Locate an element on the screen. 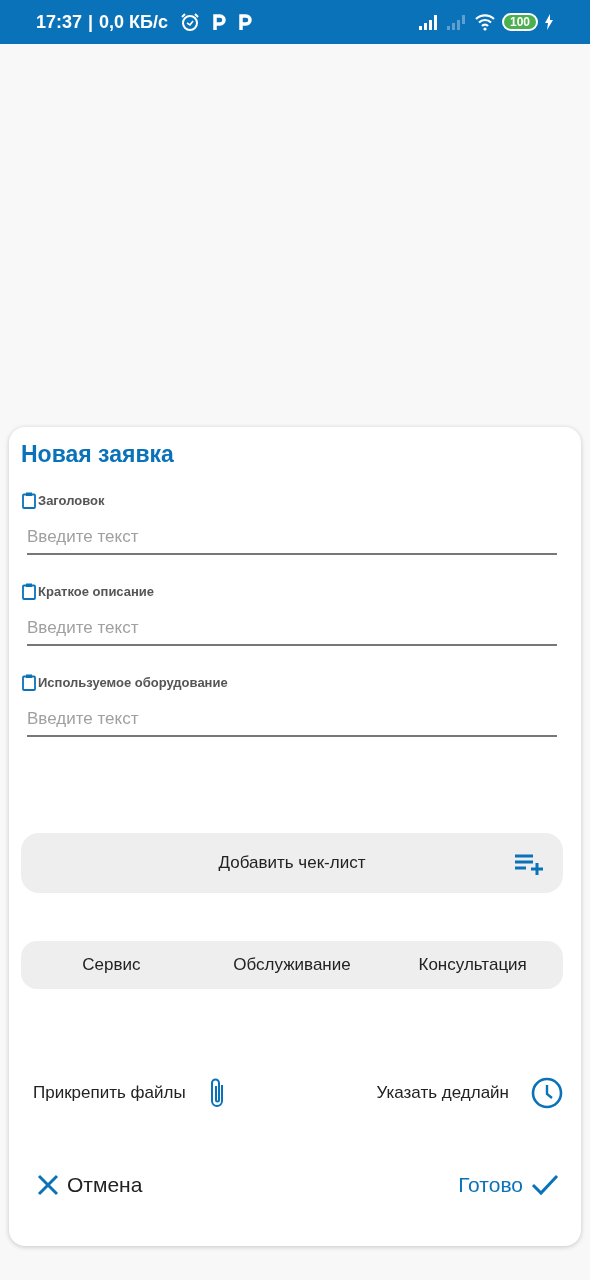 The image size is (590, 1280). network-speed: 0,0 КБ/с is located at coordinates (134, 22).